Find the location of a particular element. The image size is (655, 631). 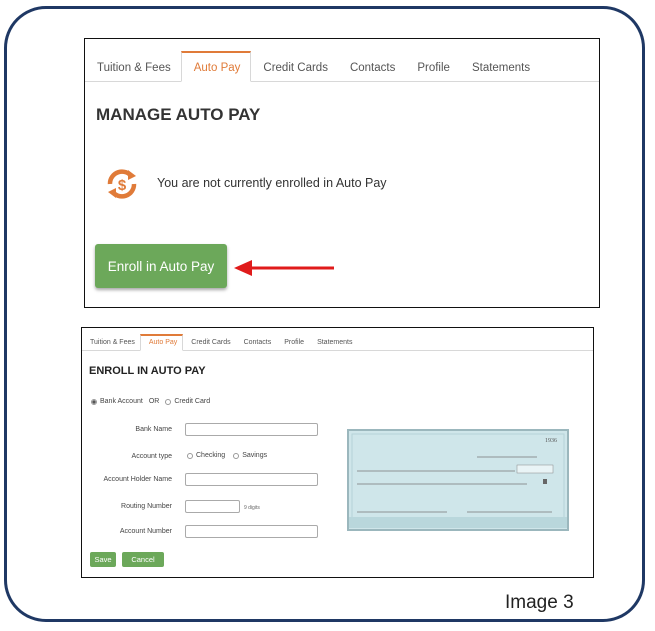

cancel-button: Cancel is located at coordinates (143, 559).